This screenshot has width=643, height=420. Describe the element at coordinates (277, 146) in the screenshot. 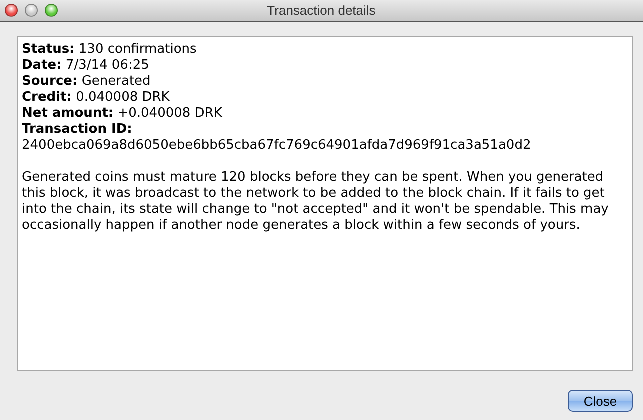

I see `detail-line: 2400ebca069a8d6050ebe6bb65cba67fc769c64901afda7d969f91ca3a51a0d2` at that location.